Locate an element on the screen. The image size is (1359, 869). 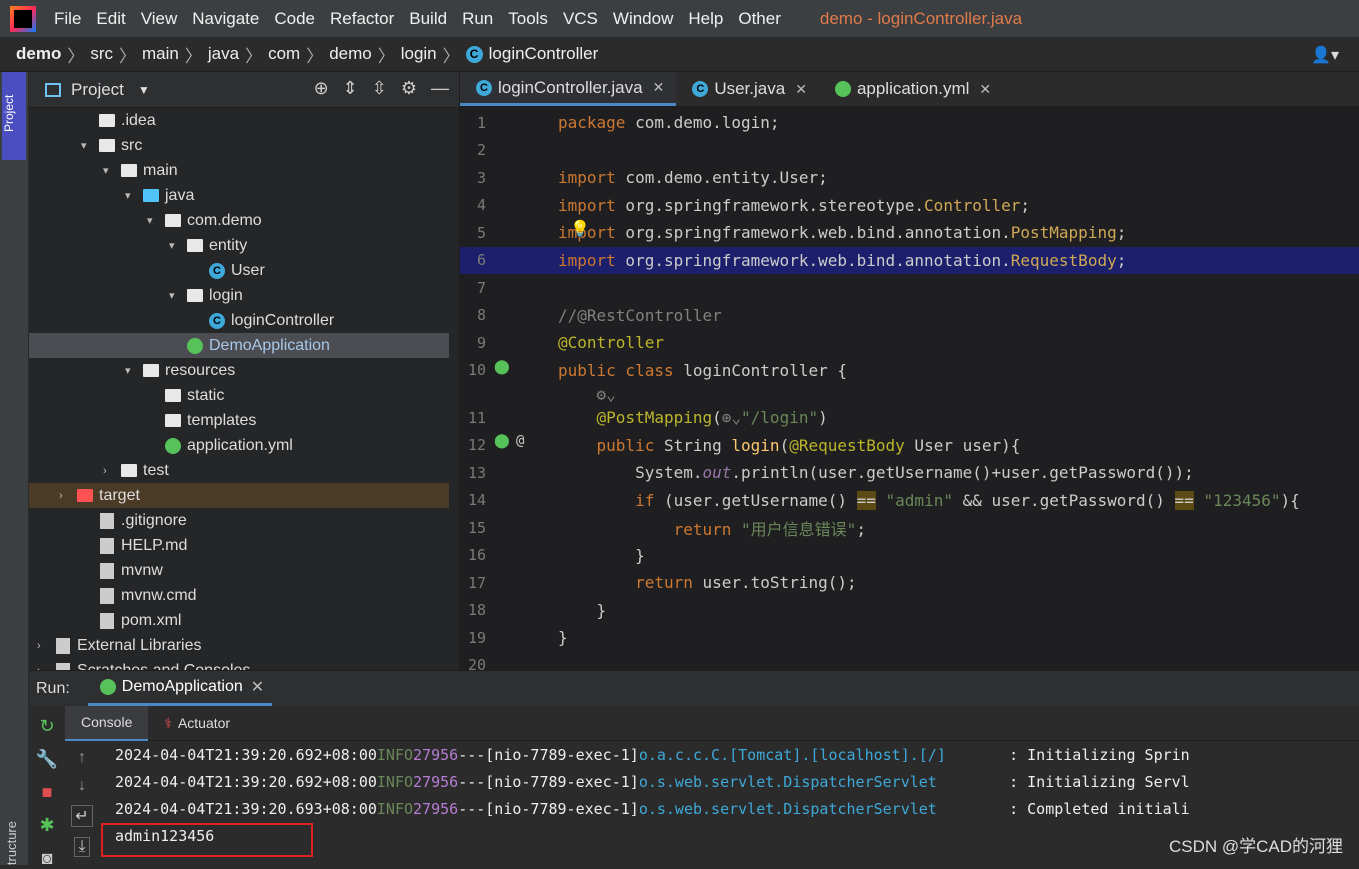
menu-refactor: Refactor is located at coordinates (362, 19).